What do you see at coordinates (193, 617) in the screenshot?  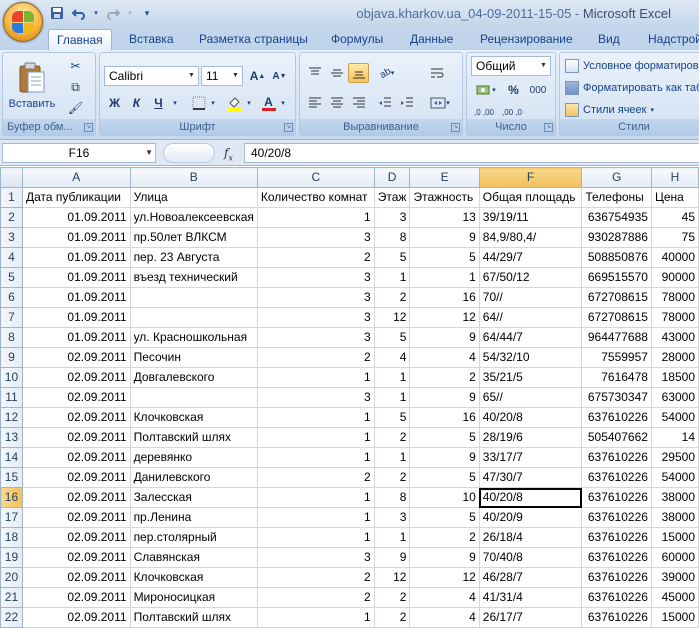 I see `cell-b22: Полтавский шлях` at bounding box center [193, 617].